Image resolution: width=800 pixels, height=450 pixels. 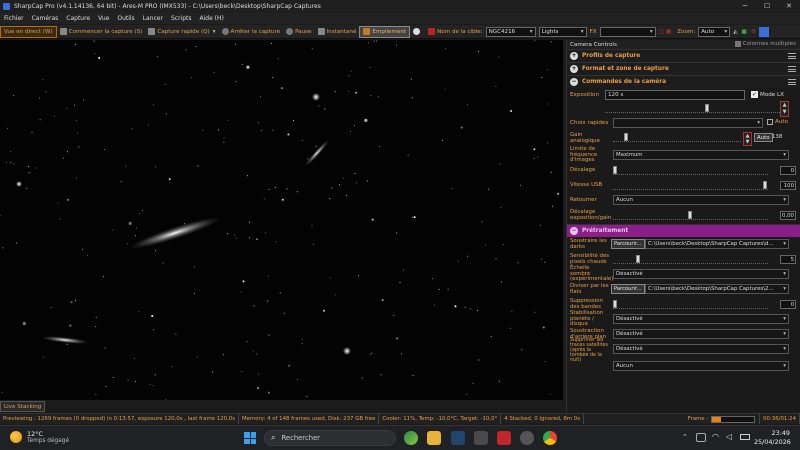 What do you see at coordinates (780, 137) in the screenshot?
I see `gain-value: 138` at bounding box center [780, 137].